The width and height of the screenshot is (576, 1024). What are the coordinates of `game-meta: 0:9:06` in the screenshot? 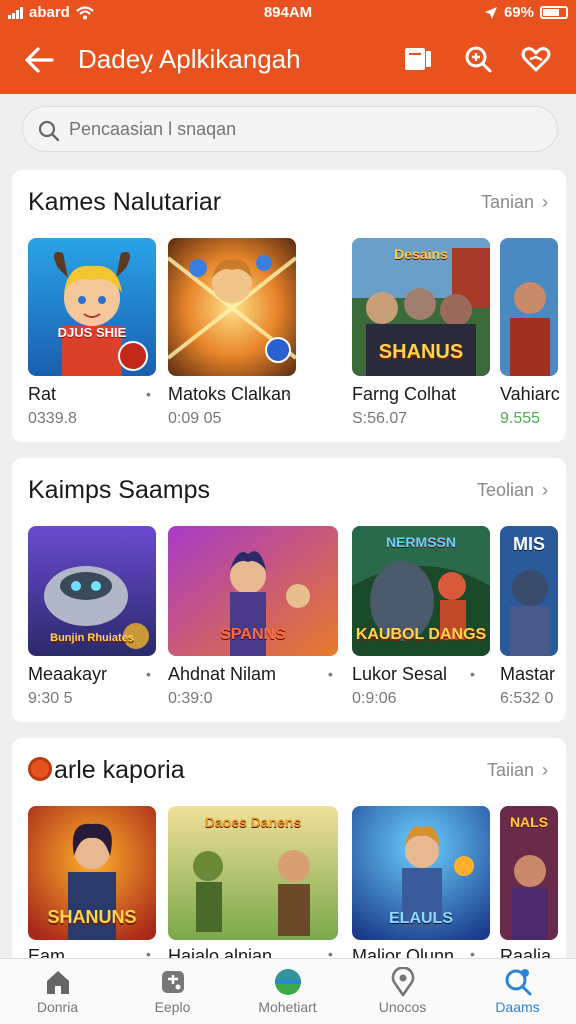 It's located at (374, 698).